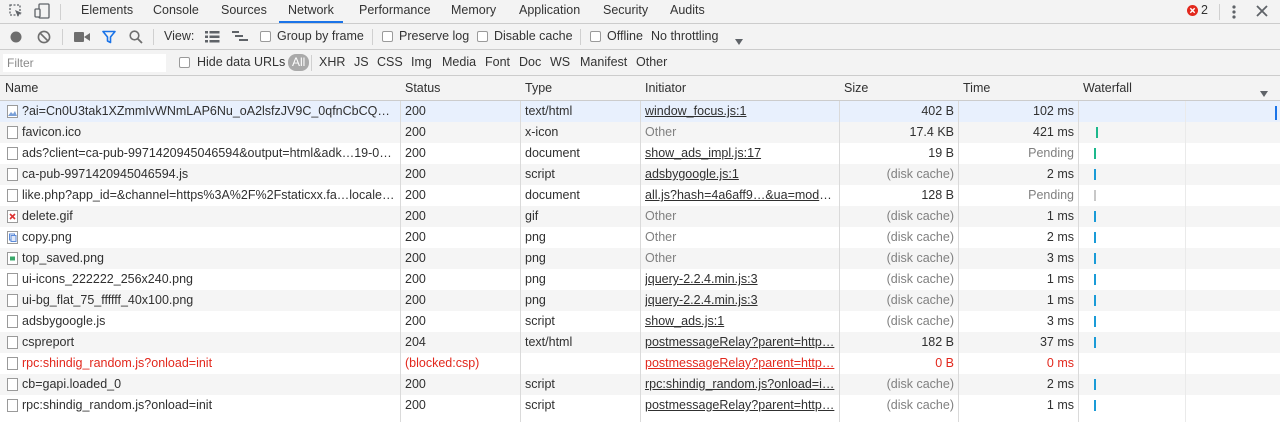  What do you see at coordinates (240, 37) in the screenshot?
I see `overview-icon` at bounding box center [240, 37].